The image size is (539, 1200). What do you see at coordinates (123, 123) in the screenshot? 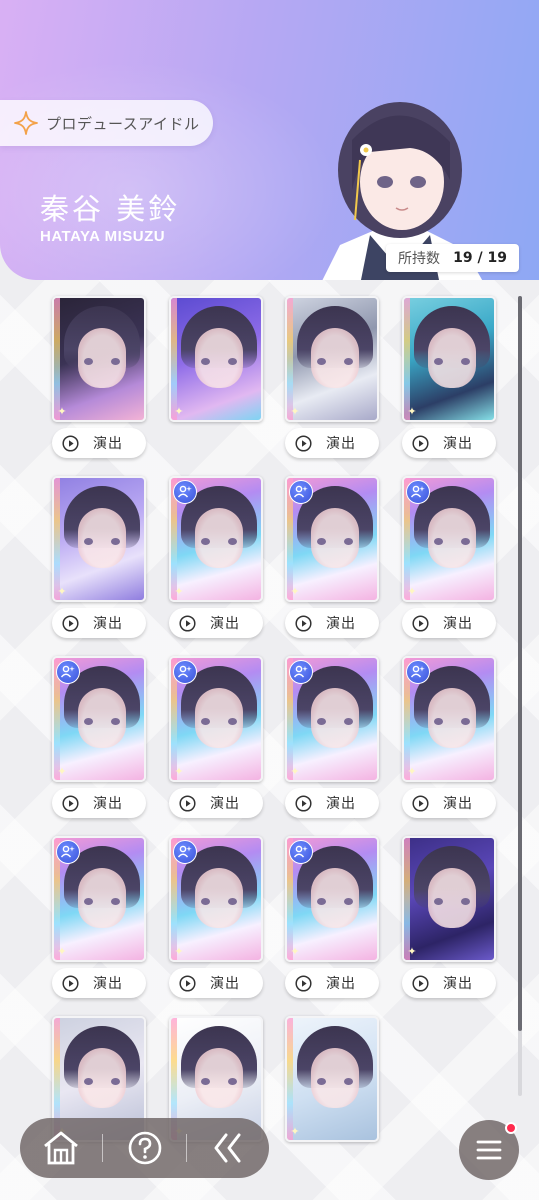
I see `produce-idol-label: プロデュースアイドル` at bounding box center [123, 123].